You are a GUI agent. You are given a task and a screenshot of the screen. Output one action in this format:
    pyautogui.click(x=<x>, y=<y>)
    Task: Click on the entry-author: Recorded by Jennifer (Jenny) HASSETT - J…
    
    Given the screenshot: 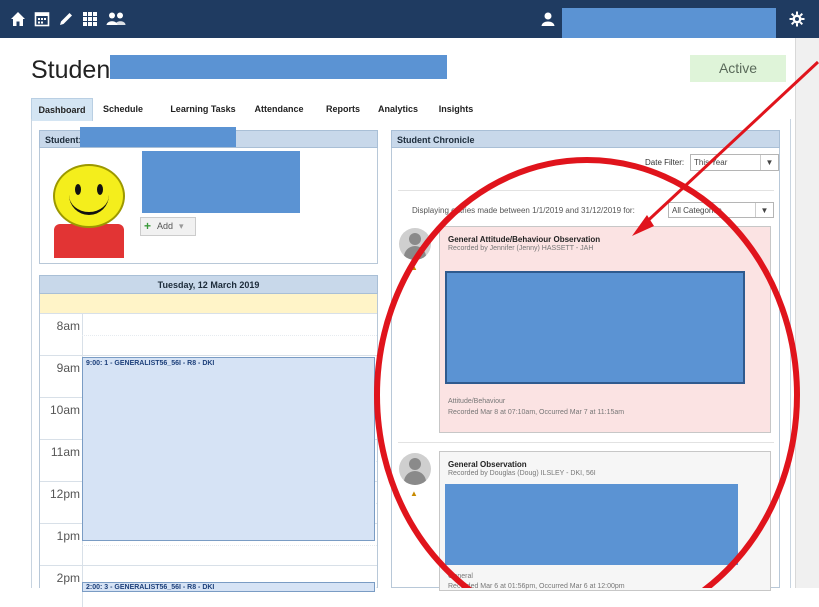 What is the action you would take?
    pyautogui.click(x=521, y=248)
    